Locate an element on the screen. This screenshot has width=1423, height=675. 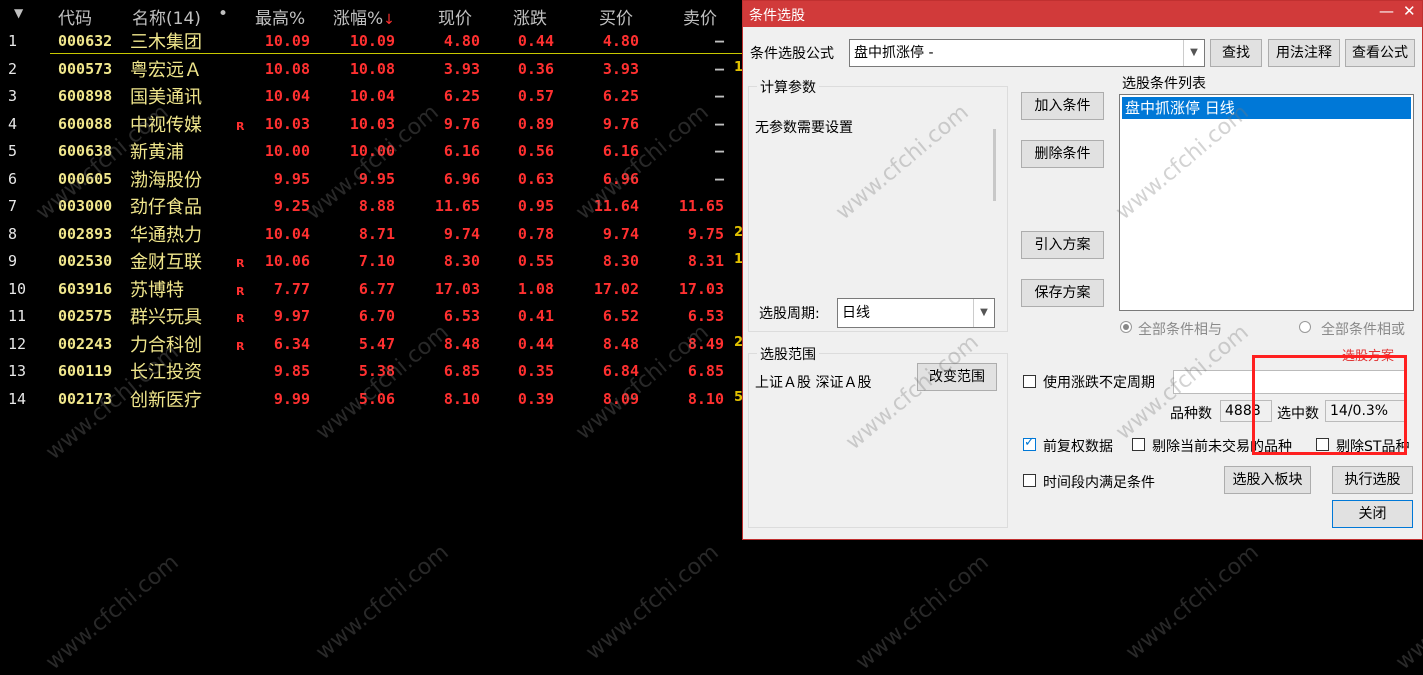
price-change: 0.78 is located at coordinates (535, 233).